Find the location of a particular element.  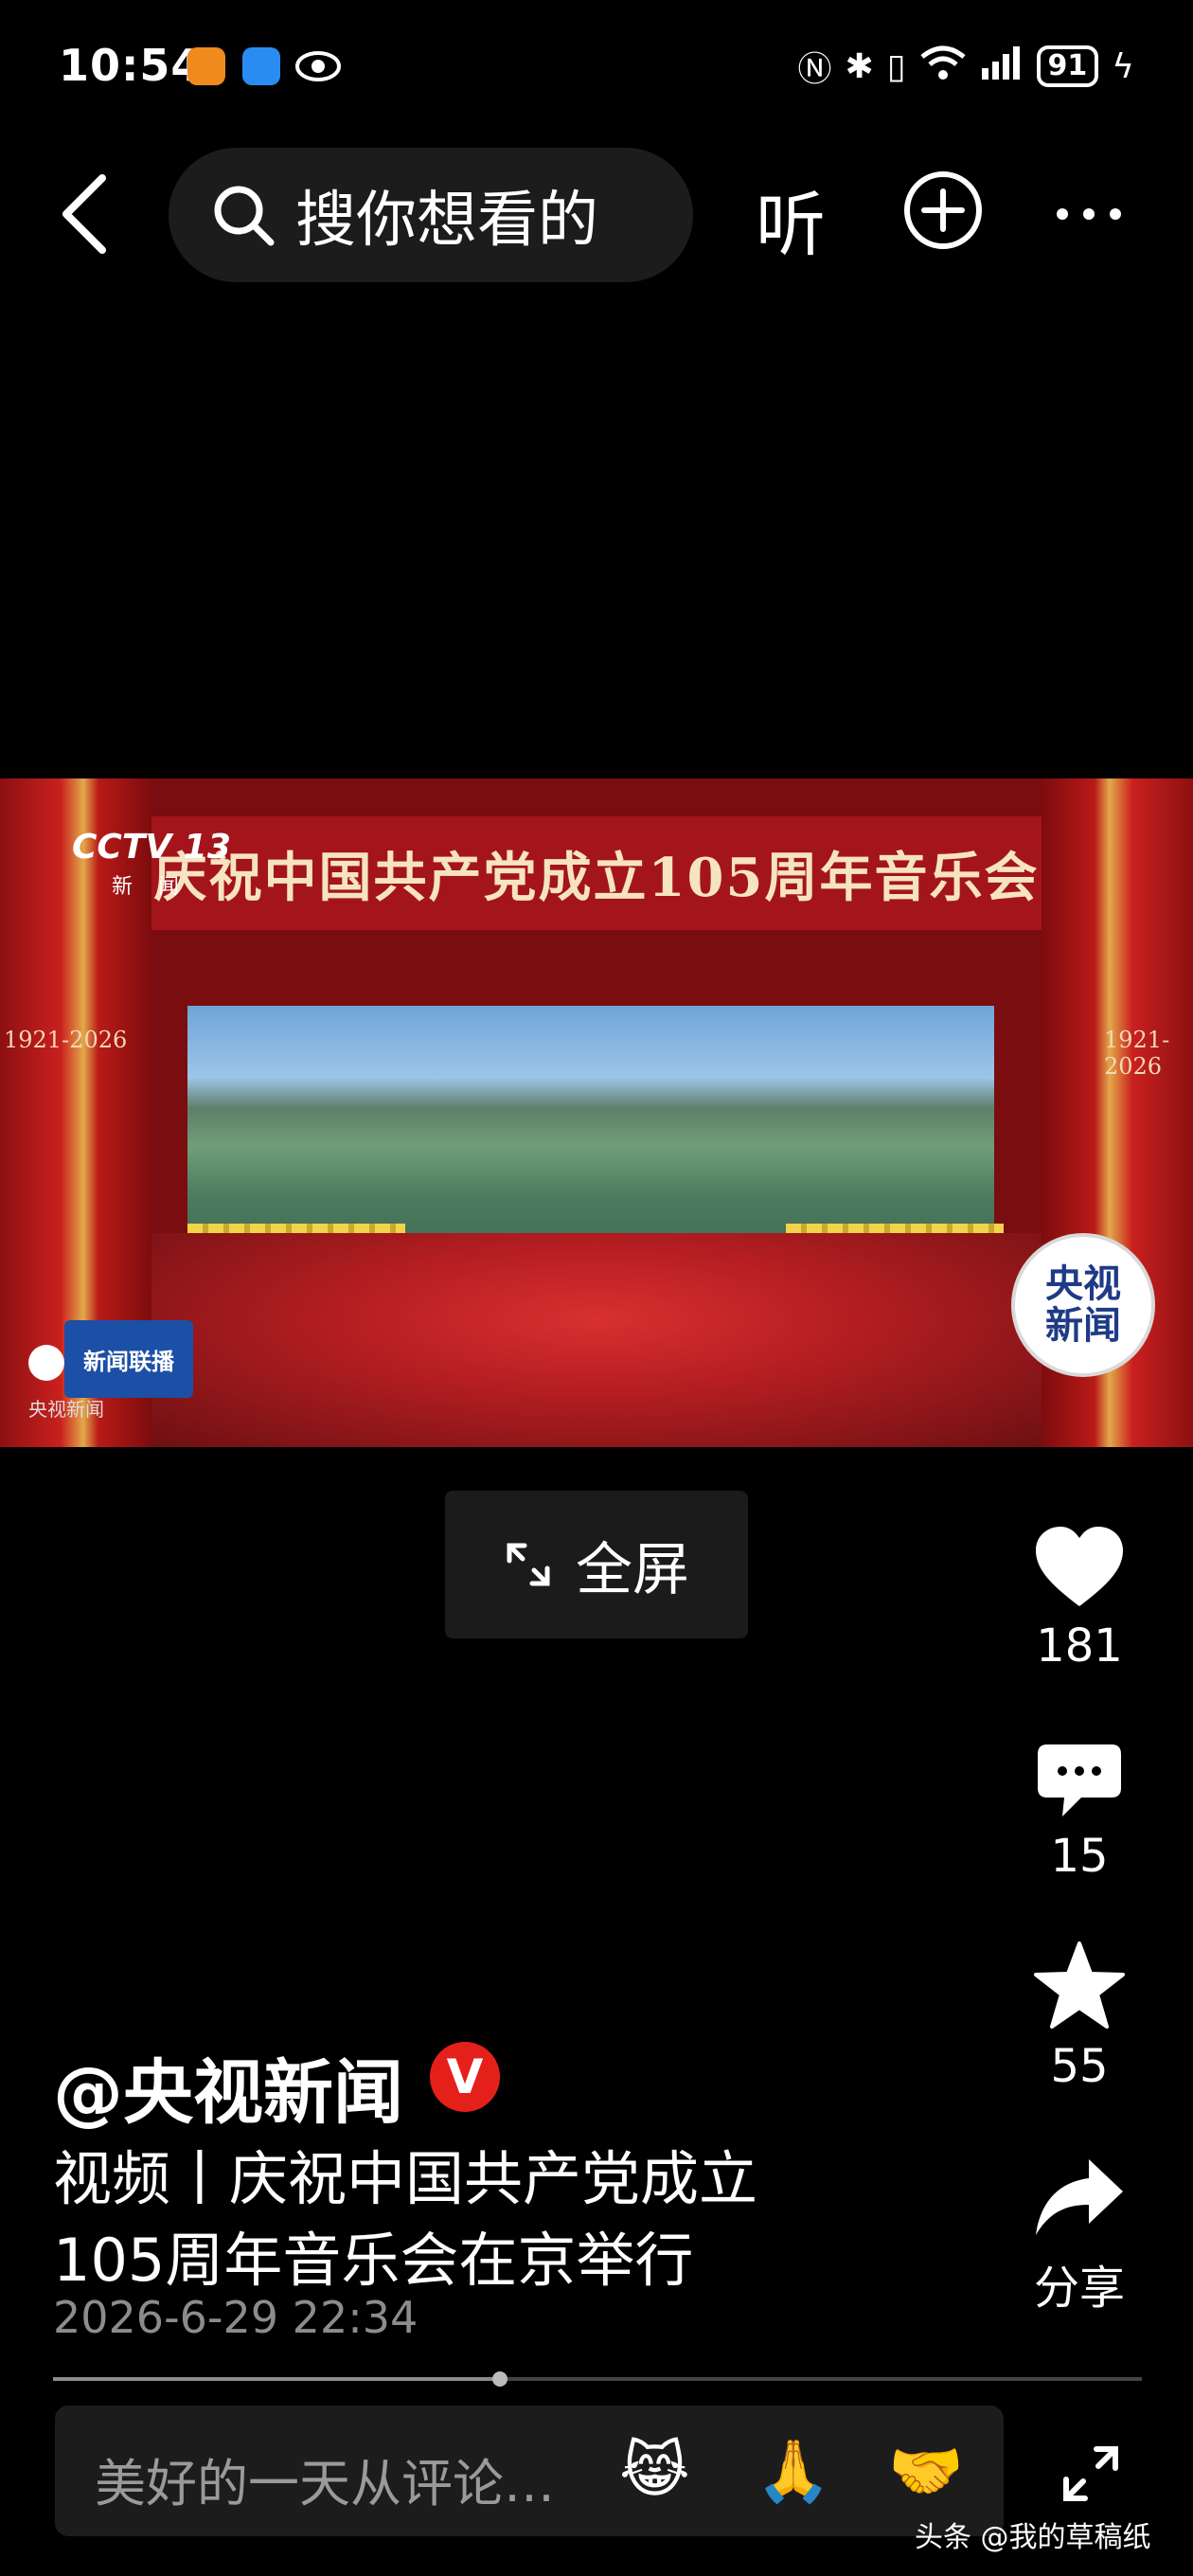

more-button is located at coordinates (1089, 212).